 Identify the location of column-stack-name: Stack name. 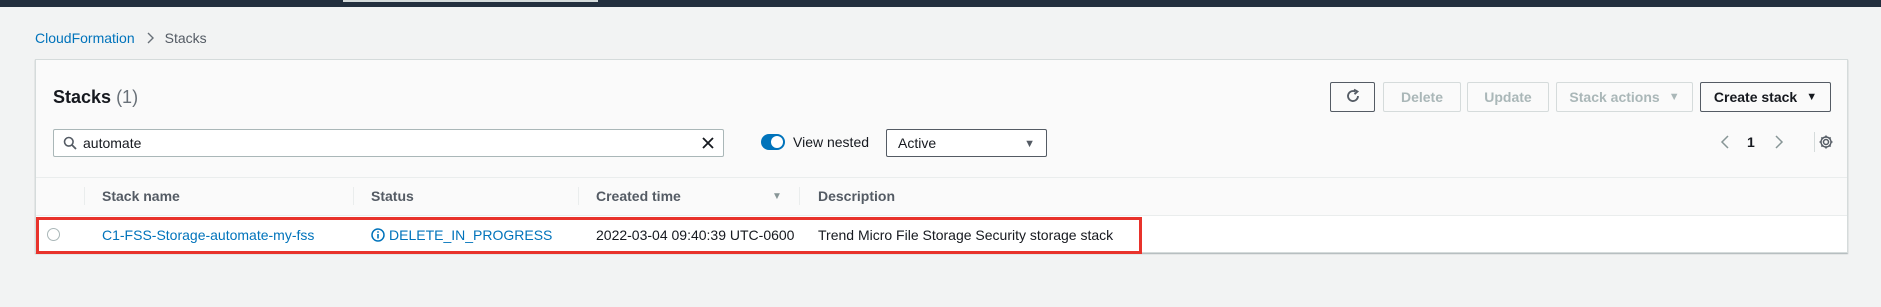
(141, 196).